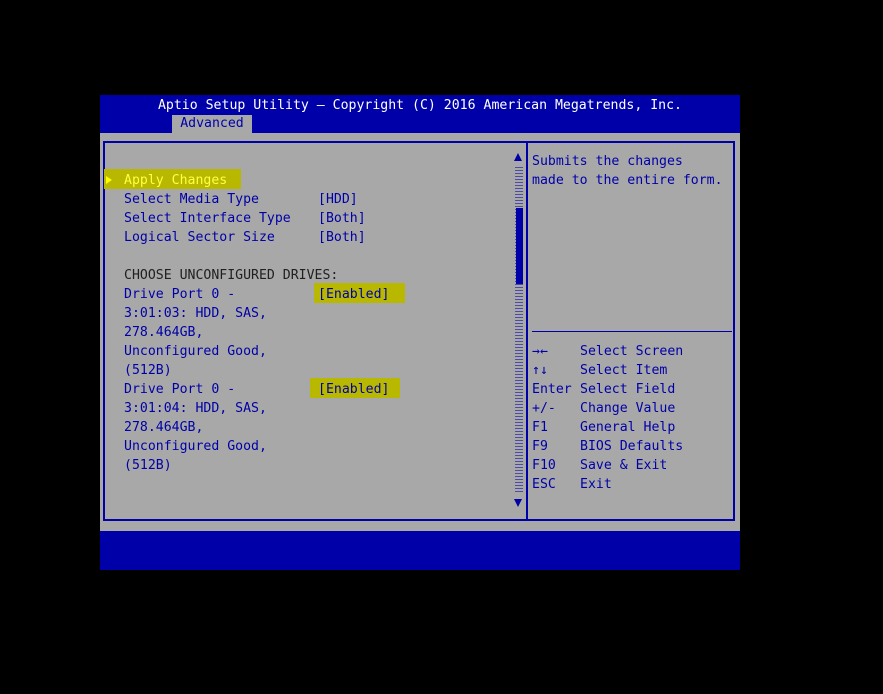 This screenshot has width=883, height=694. I want to click on section-heading: CHOOSE UNCONFIGURED DRIVES:, so click(231, 275).